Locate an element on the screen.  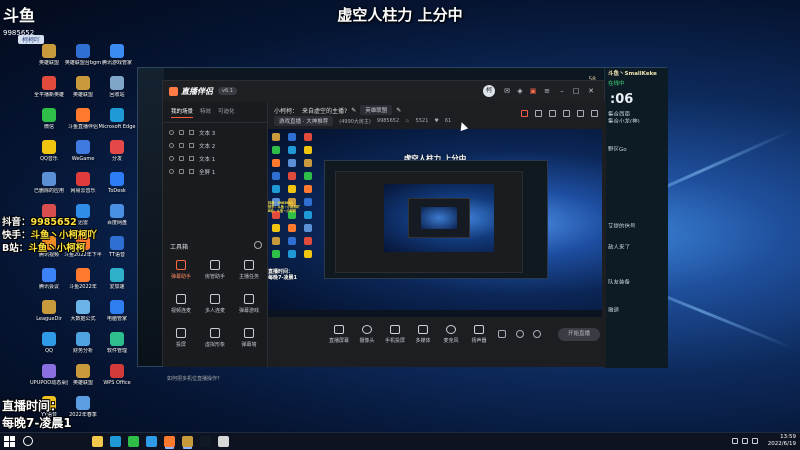
gift-icon: ▣ is located at coordinates (533, 91).